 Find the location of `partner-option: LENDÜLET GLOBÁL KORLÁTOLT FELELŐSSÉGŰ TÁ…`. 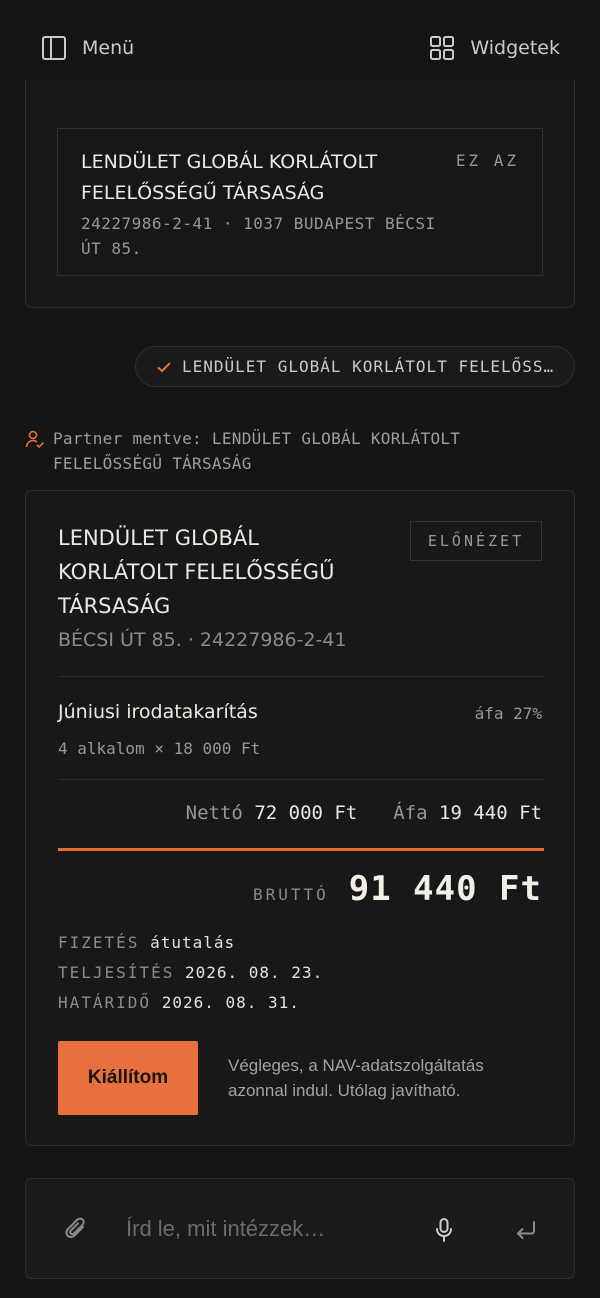

partner-option: LENDÜLET GLOBÁL KORLÁTOLT FELELŐSSÉGŰ TÁ… is located at coordinates (300, 202).